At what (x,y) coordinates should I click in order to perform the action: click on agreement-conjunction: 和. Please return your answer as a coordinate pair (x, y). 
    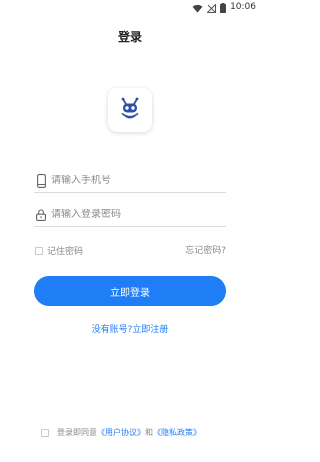
    Looking at the image, I should click on (149, 432).